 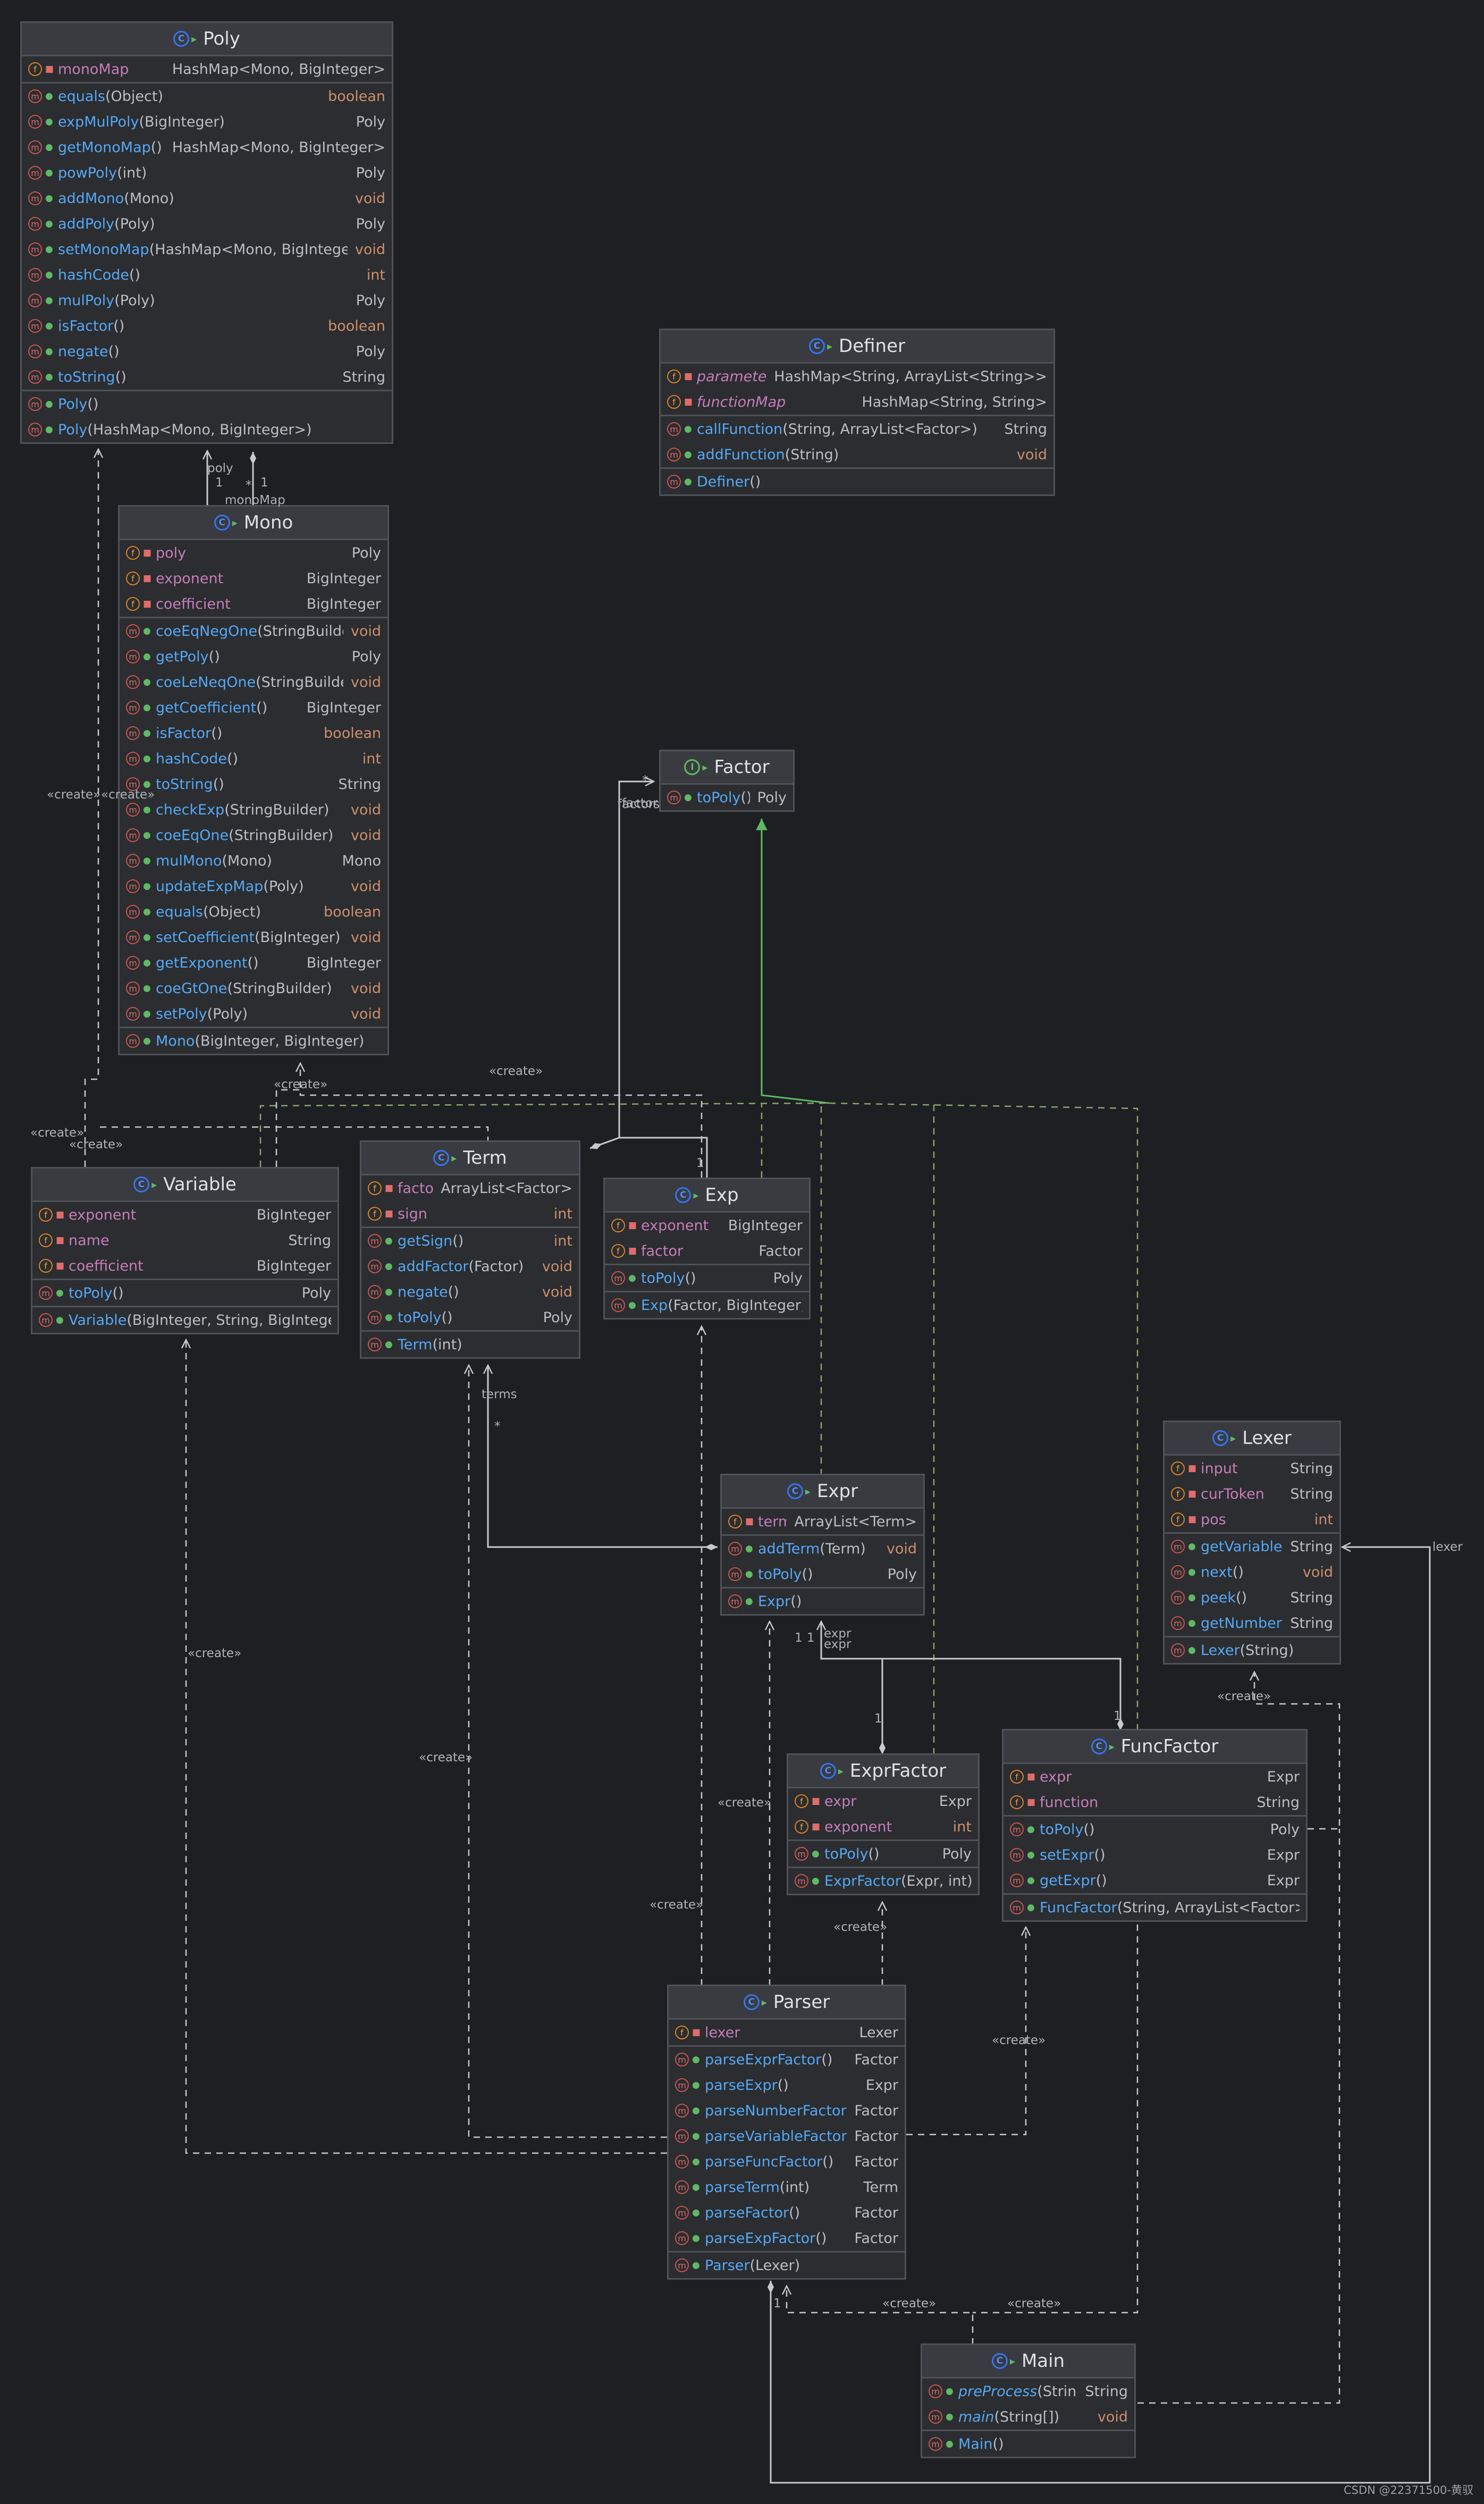 I want to click on expr-class-header: C ▸ Expr, so click(x=822, y=1492).